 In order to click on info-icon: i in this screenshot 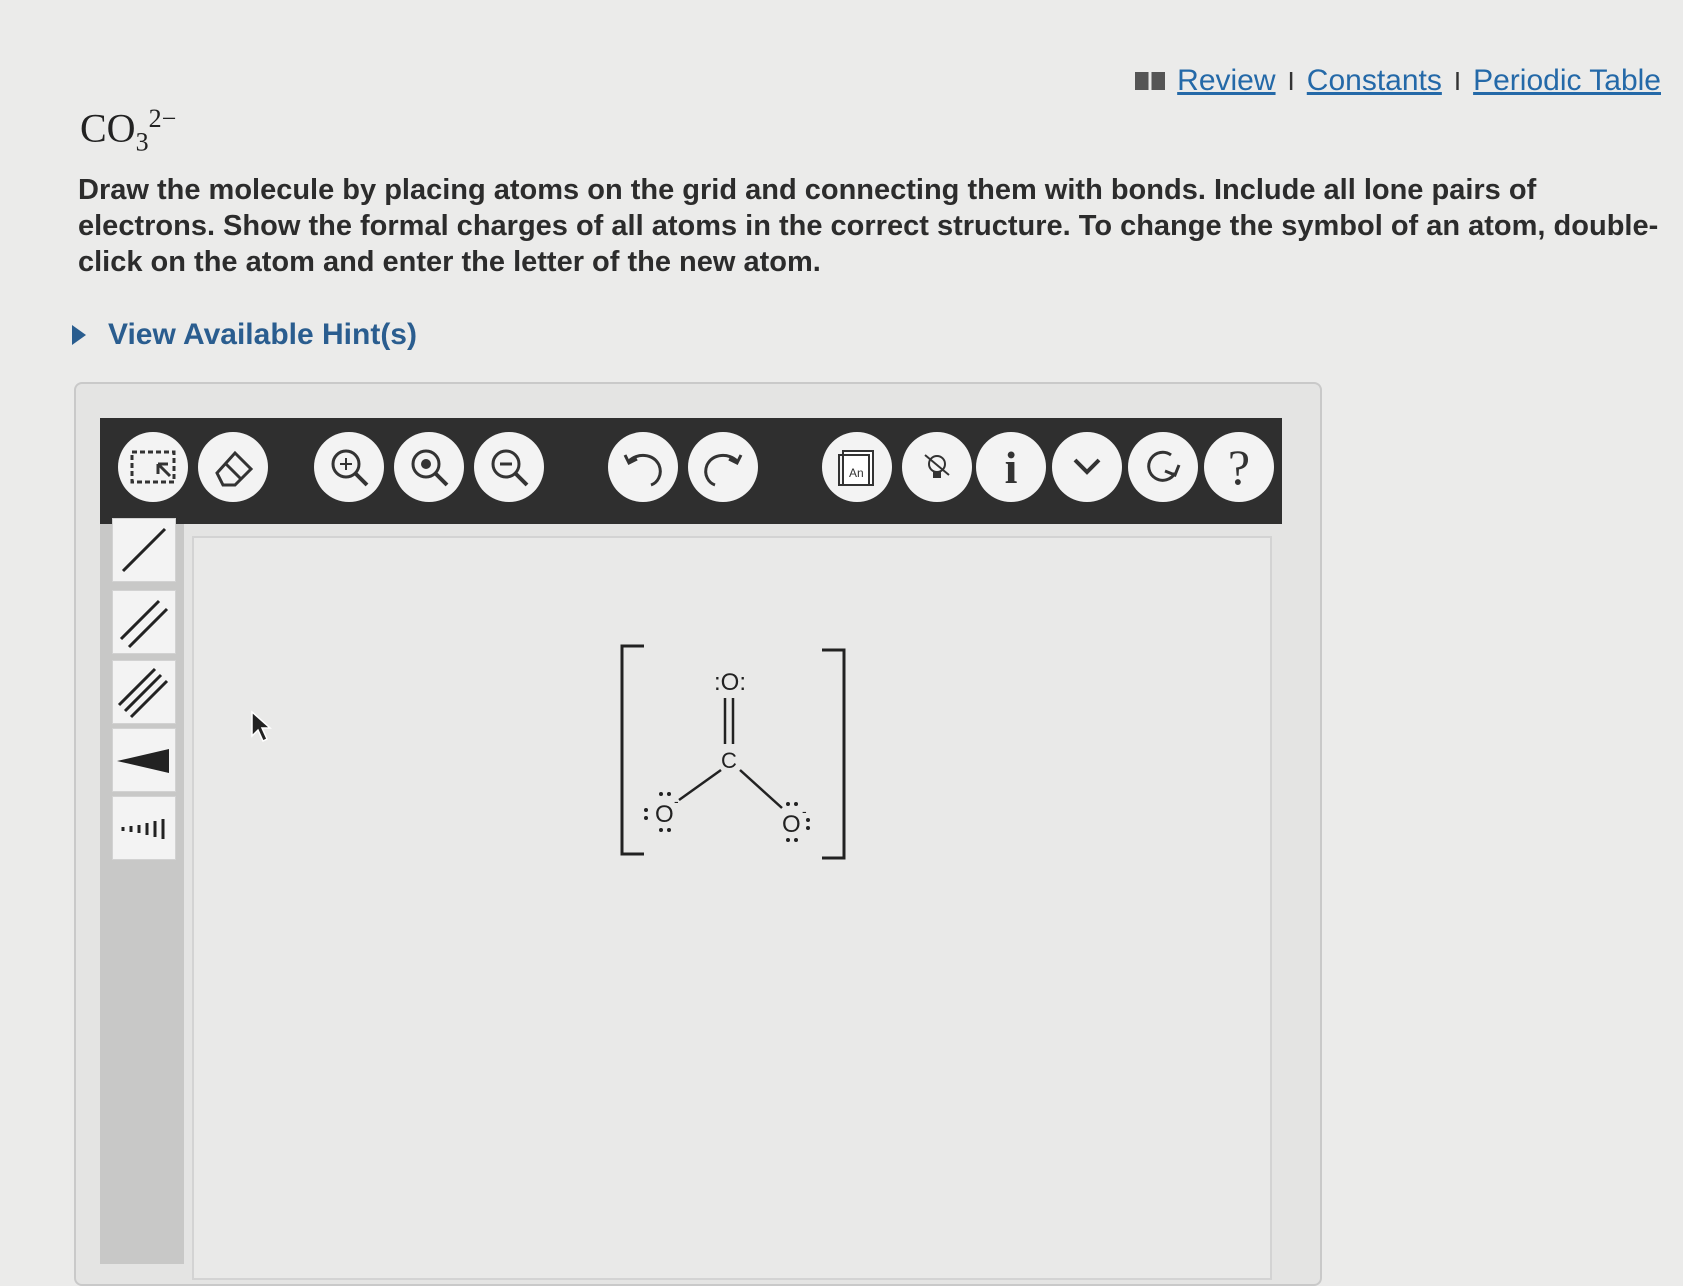, I will do `click(1011, 467)`.